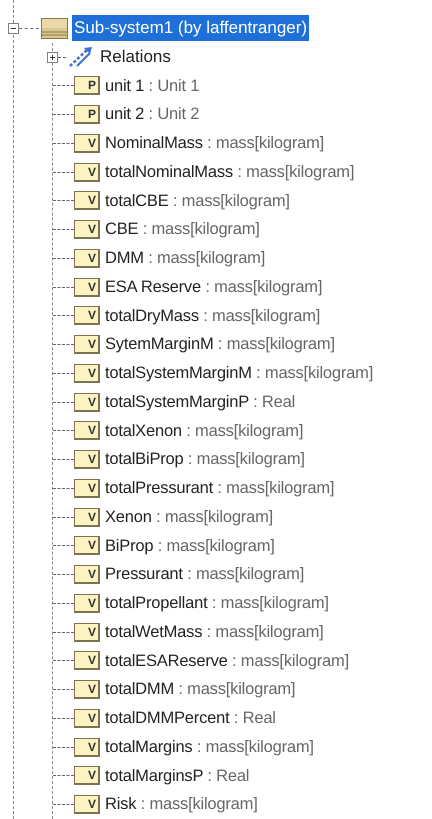  I want to click on tree-item-label: totalSystemMarginM : mass[kilogram], so click(239, 373).